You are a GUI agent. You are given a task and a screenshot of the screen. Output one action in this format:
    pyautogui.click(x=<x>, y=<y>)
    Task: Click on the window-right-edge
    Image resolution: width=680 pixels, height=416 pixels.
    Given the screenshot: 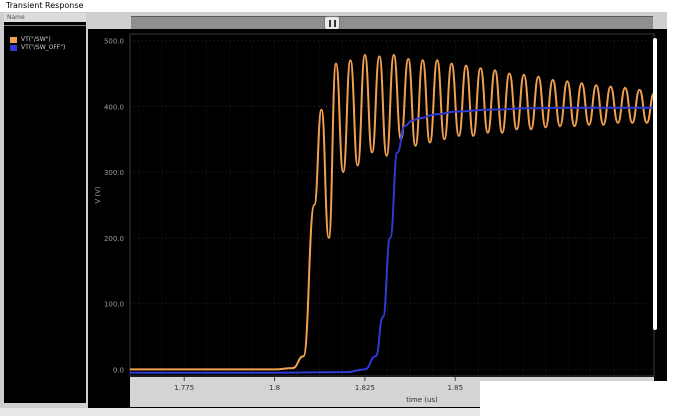 What is the action you would take?
    pyautogui.click(x=673, y=214)
    